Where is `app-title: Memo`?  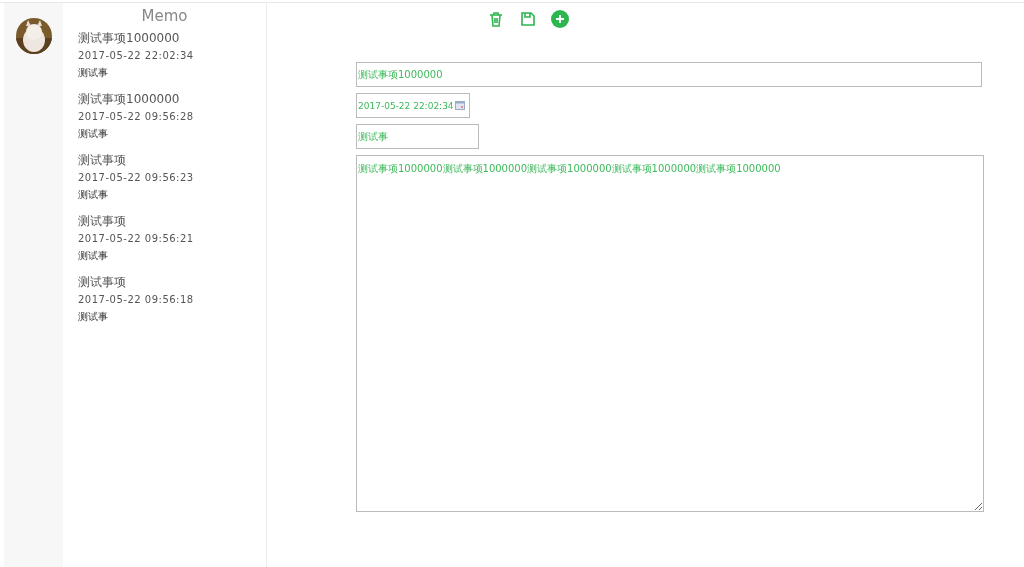
app-title: Memo is located at coordinates (164, 16).